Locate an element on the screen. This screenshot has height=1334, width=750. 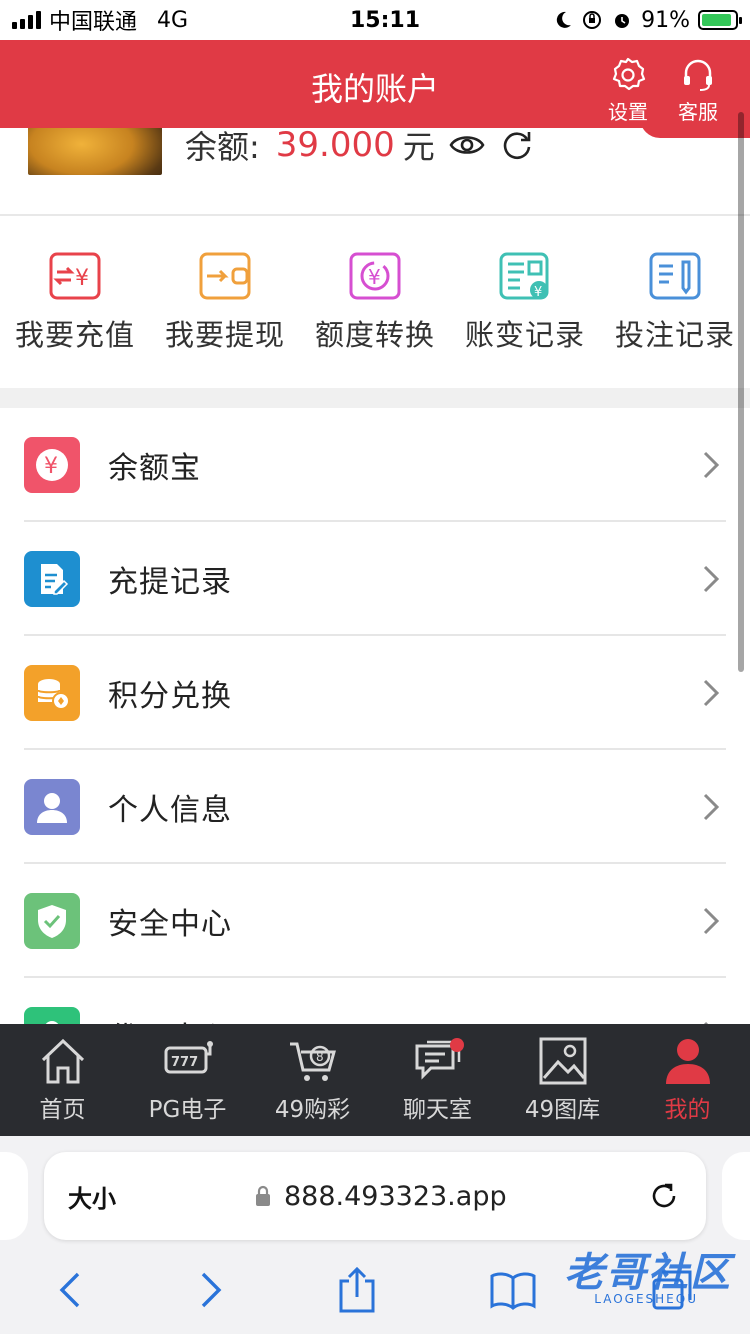
menu-label: 积分兑换 is located at coordinates (170, 696).